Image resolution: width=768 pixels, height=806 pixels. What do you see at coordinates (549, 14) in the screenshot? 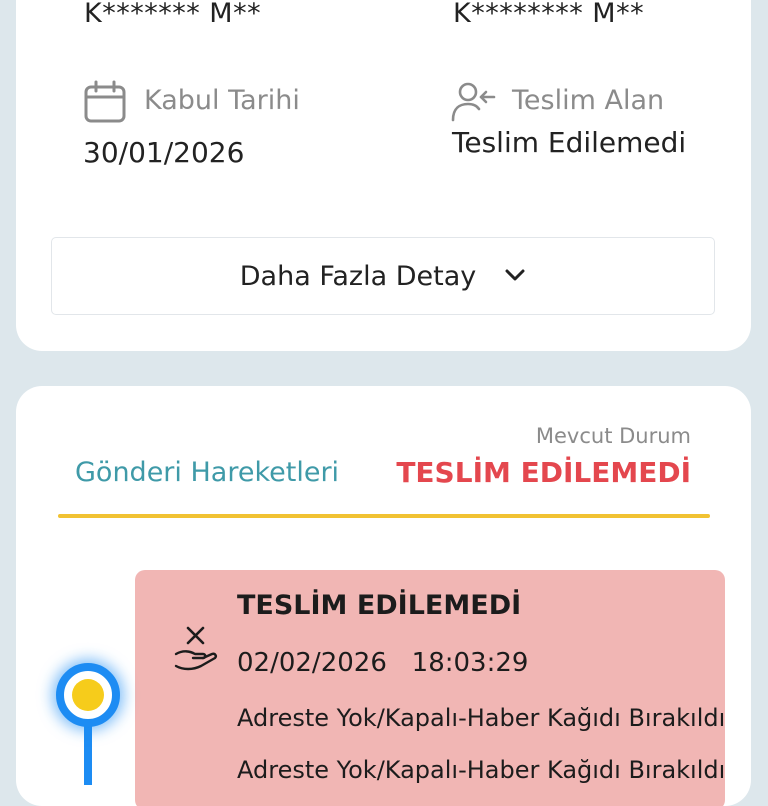
I see `receiver-name: K******** M**` at bounding box center [549, 14].